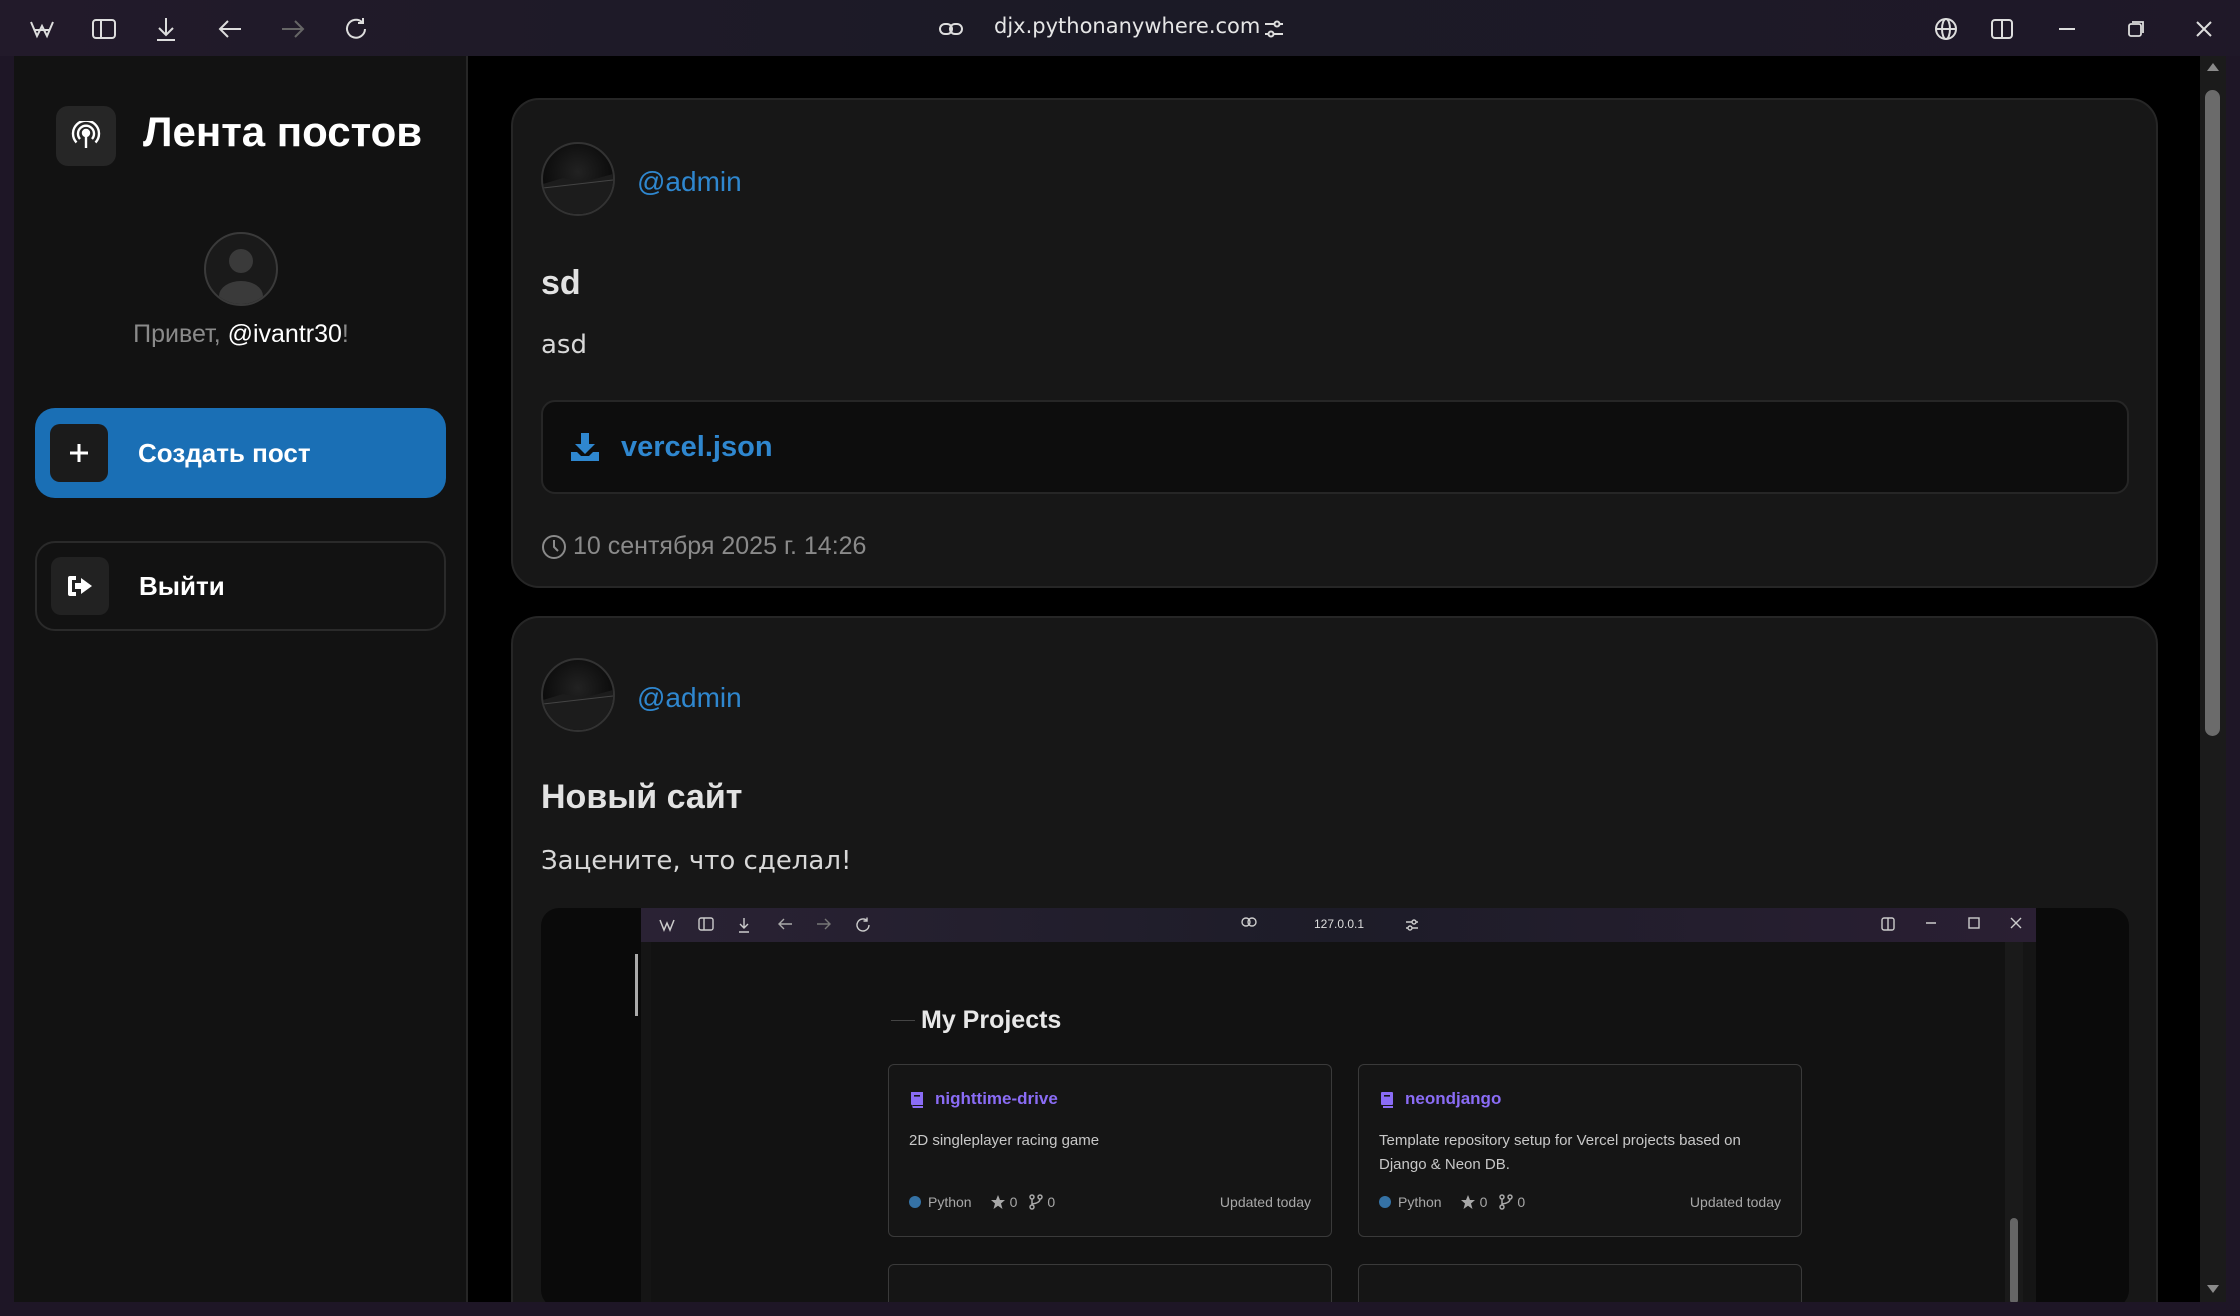 The image size is (2240, 1316). What do you see at coordinates (1453, 1098) in the screenshot?
I see `repo-name: neondjango` at bounding box center [1453, 1098].